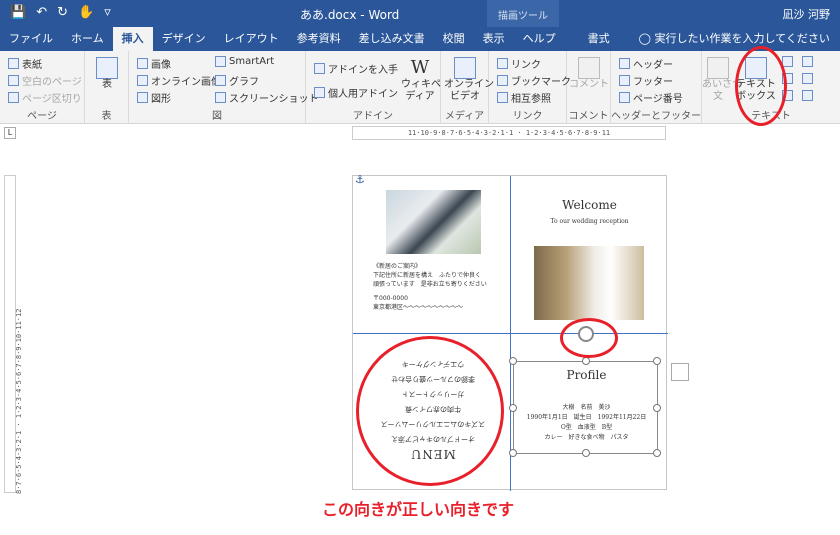 This screenshot has width=840, height=535. What do you see at coordinates (524, 97) in the screenshot?
I see `cross-reference-button: 相互参照` at bounding box center [524, 97].